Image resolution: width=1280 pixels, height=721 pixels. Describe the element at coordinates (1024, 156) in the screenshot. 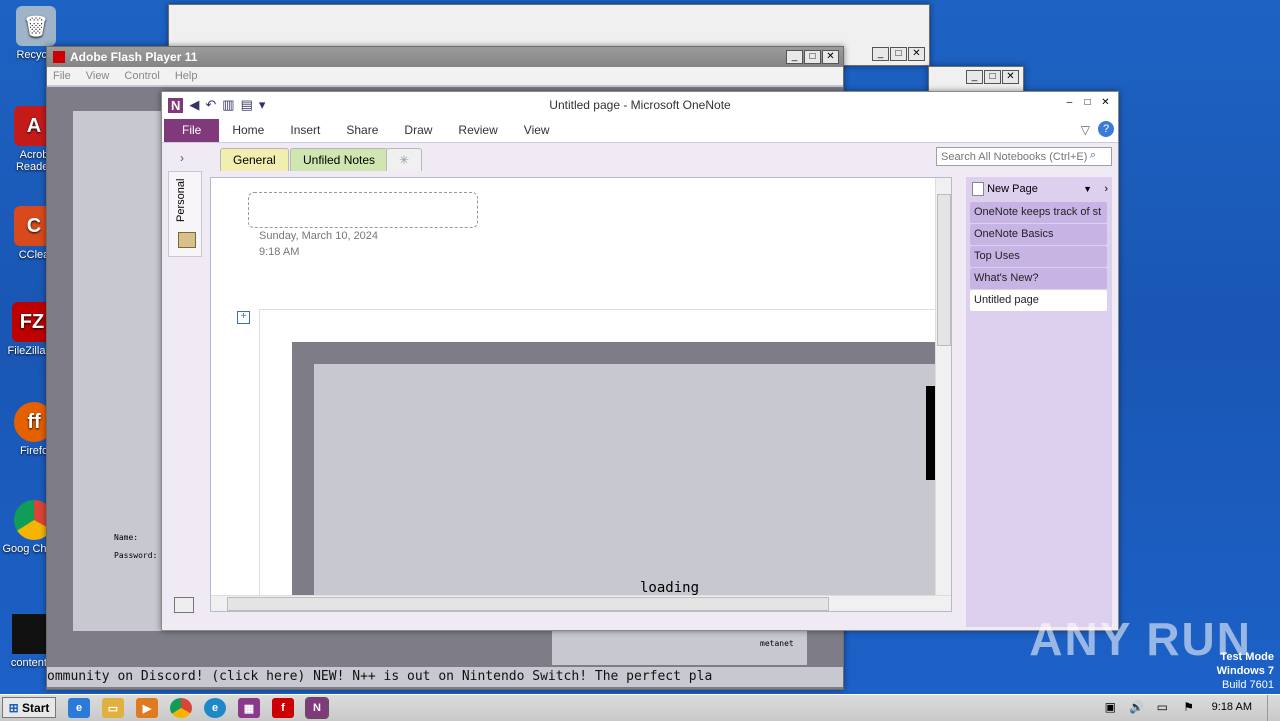

I see `search-input: Search All Notebooks (Ctrl+E)` at that location.